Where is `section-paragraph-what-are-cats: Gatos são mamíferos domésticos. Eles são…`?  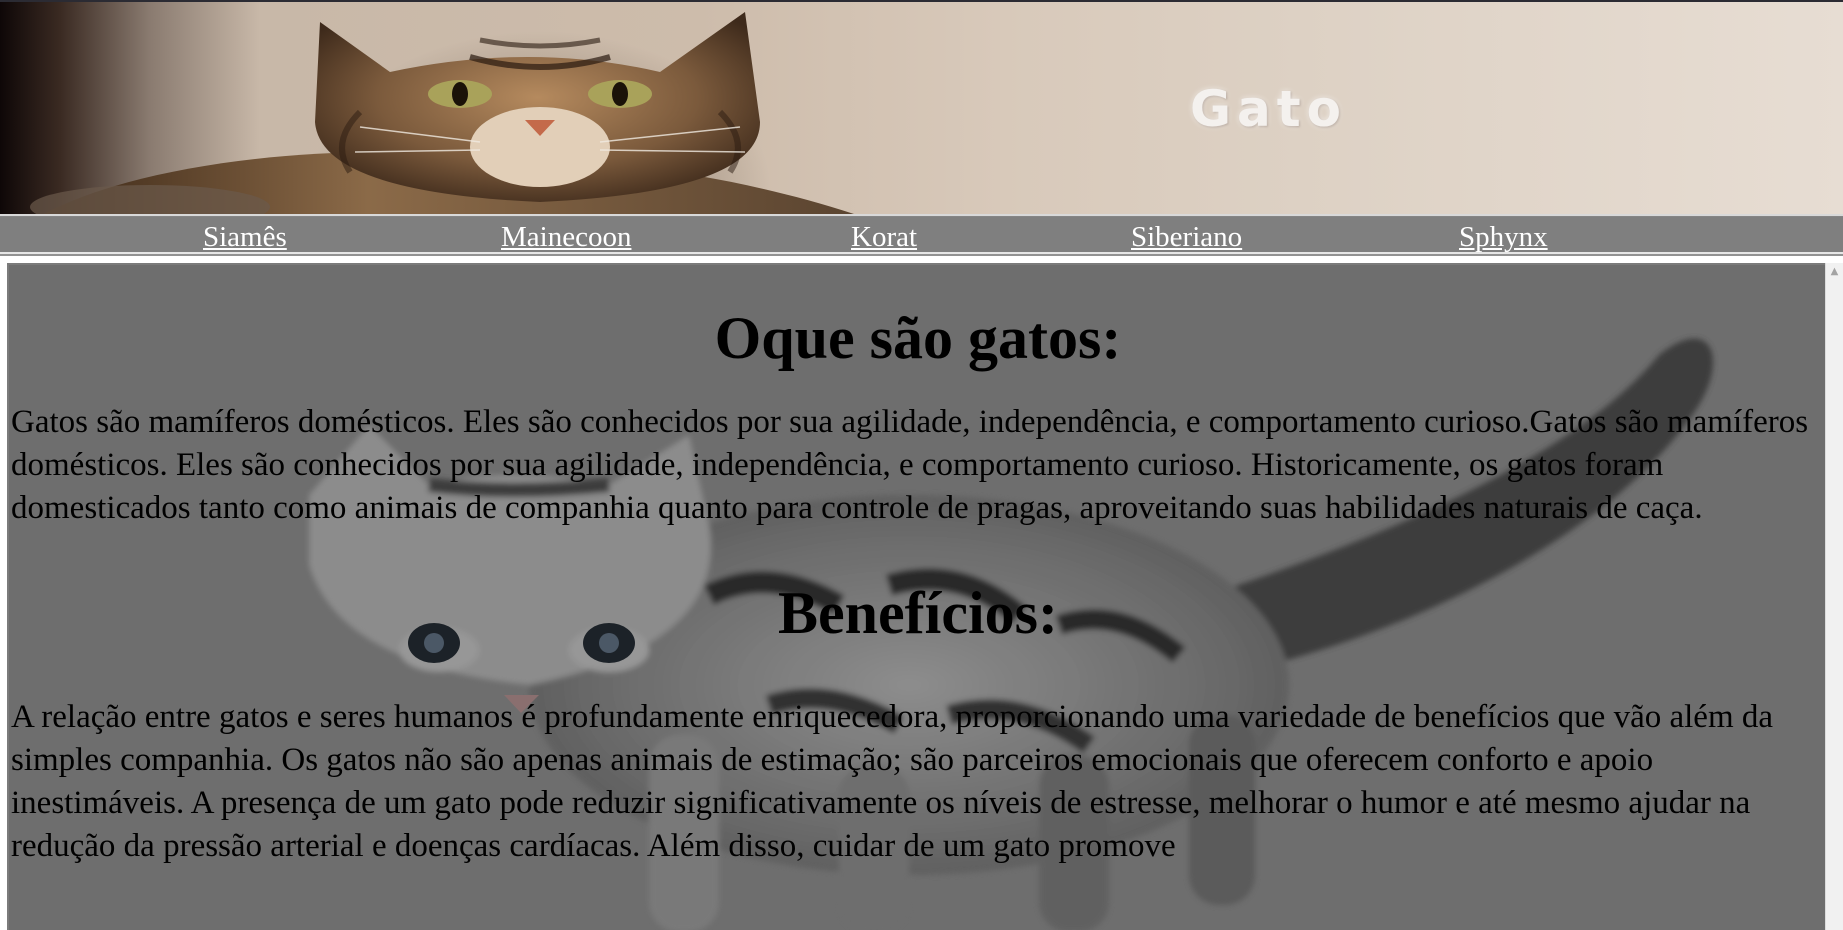 section-paragraph-what-are-cats: Gatos são mamíferos domésticos. Eles são… is located at coordinates (910, 465).